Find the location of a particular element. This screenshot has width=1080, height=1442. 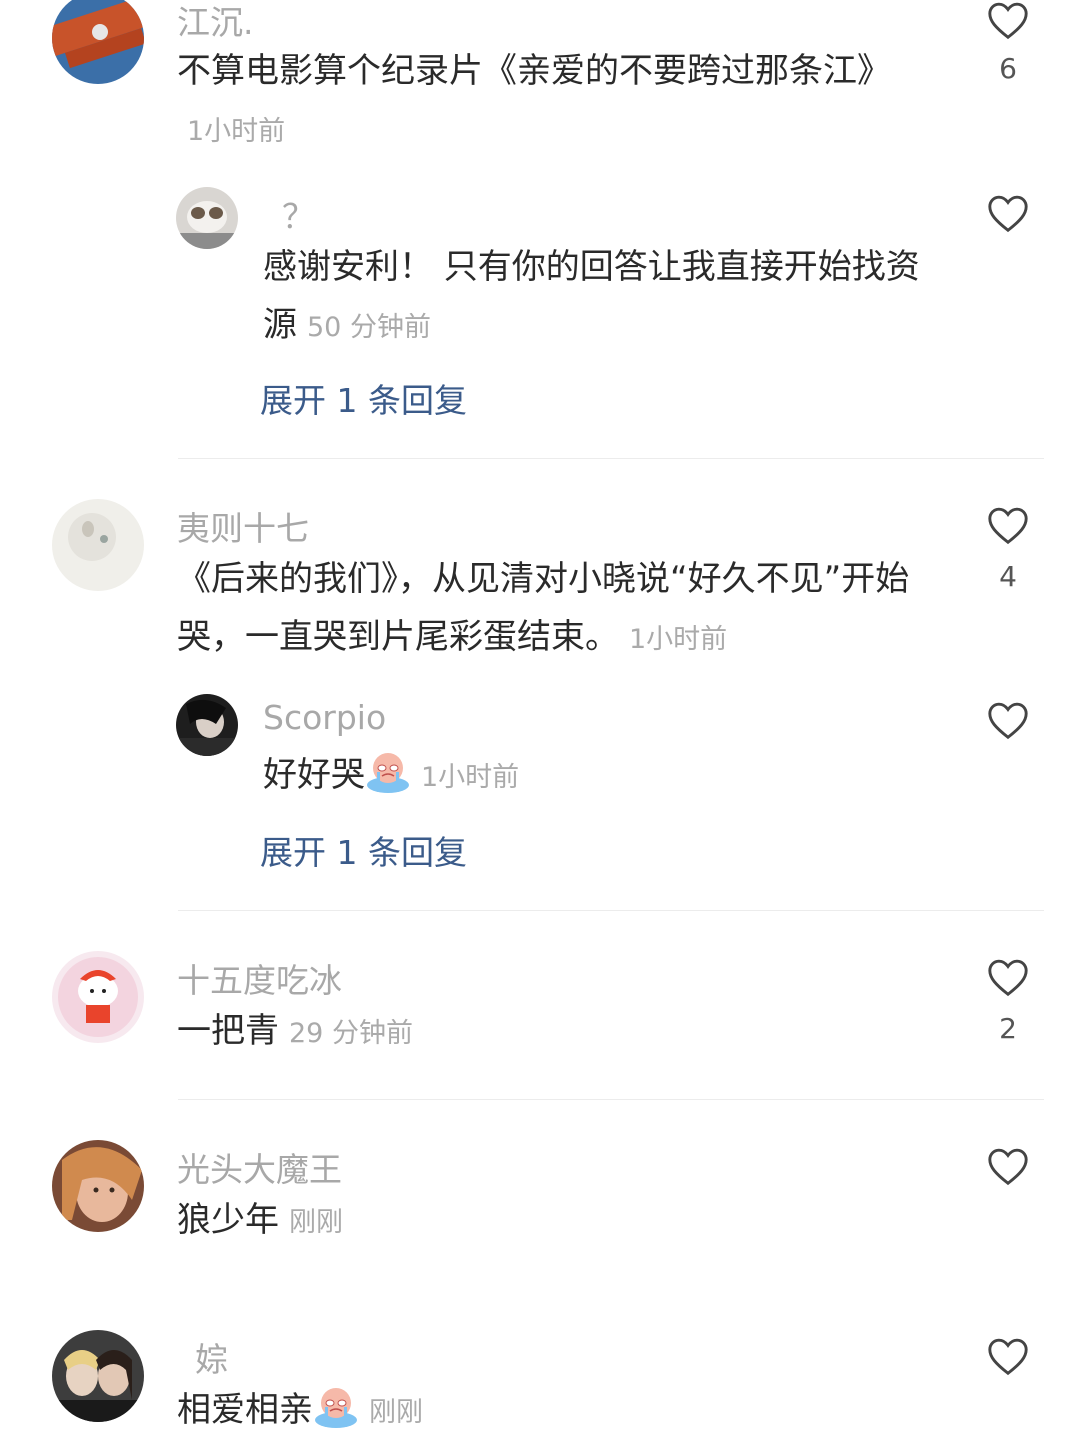

username: 十五度吃冰 is located at coordinates (259, 978).